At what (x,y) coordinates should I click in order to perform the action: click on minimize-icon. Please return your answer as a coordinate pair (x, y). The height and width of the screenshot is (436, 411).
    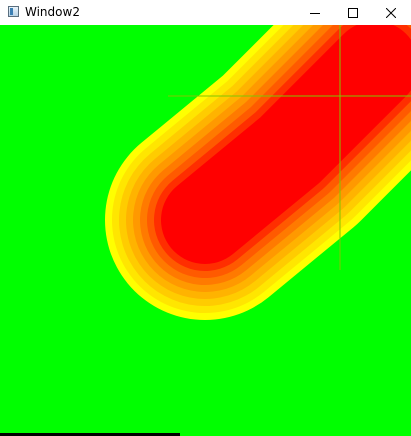
    Looking at the image, I should click on (315, 13).